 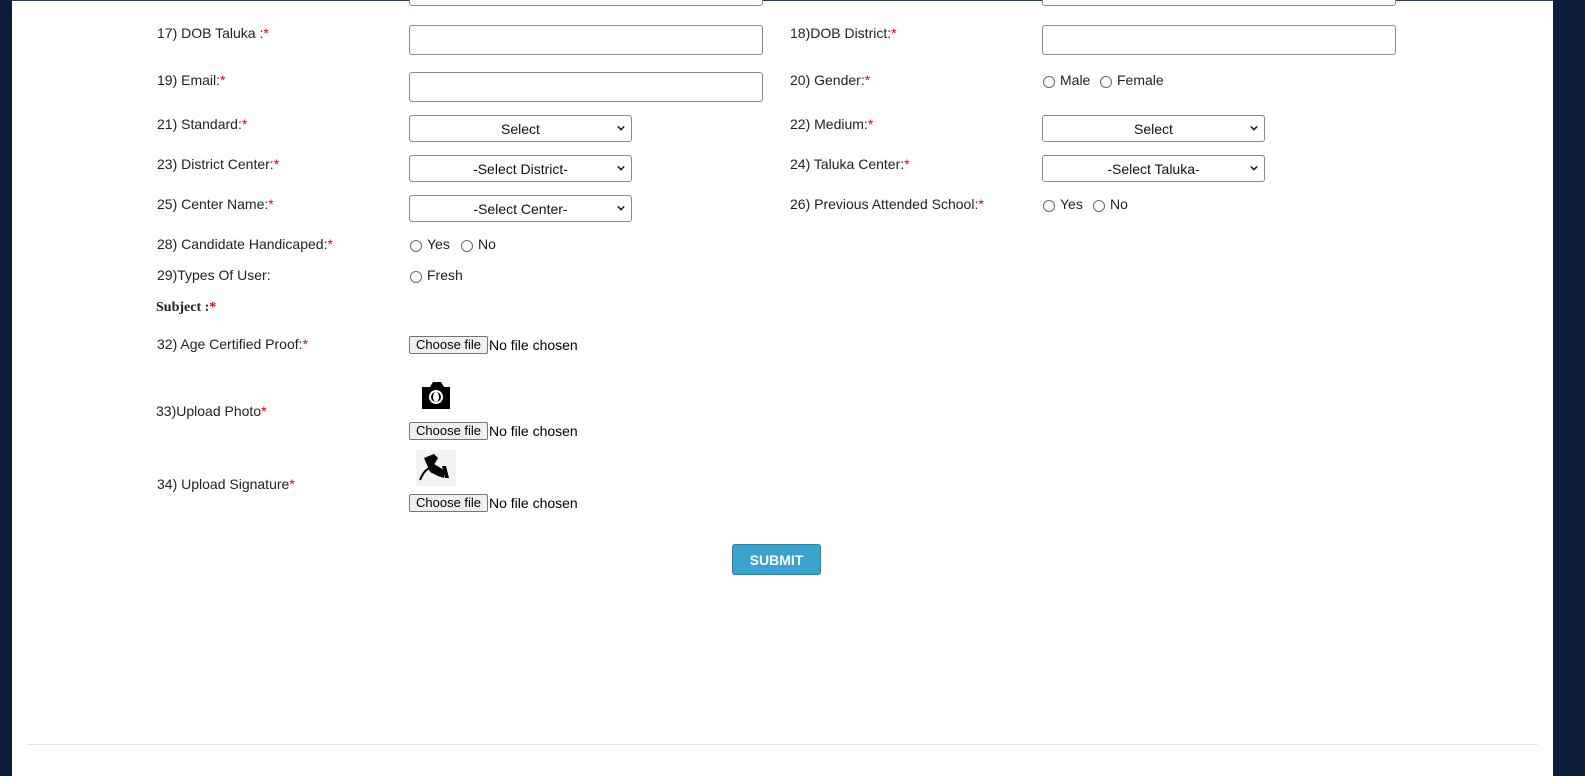 What do you see at coordinates (586, 3) in the screenshot?
I see `previous-field-left` at bounding box center [586, 3].